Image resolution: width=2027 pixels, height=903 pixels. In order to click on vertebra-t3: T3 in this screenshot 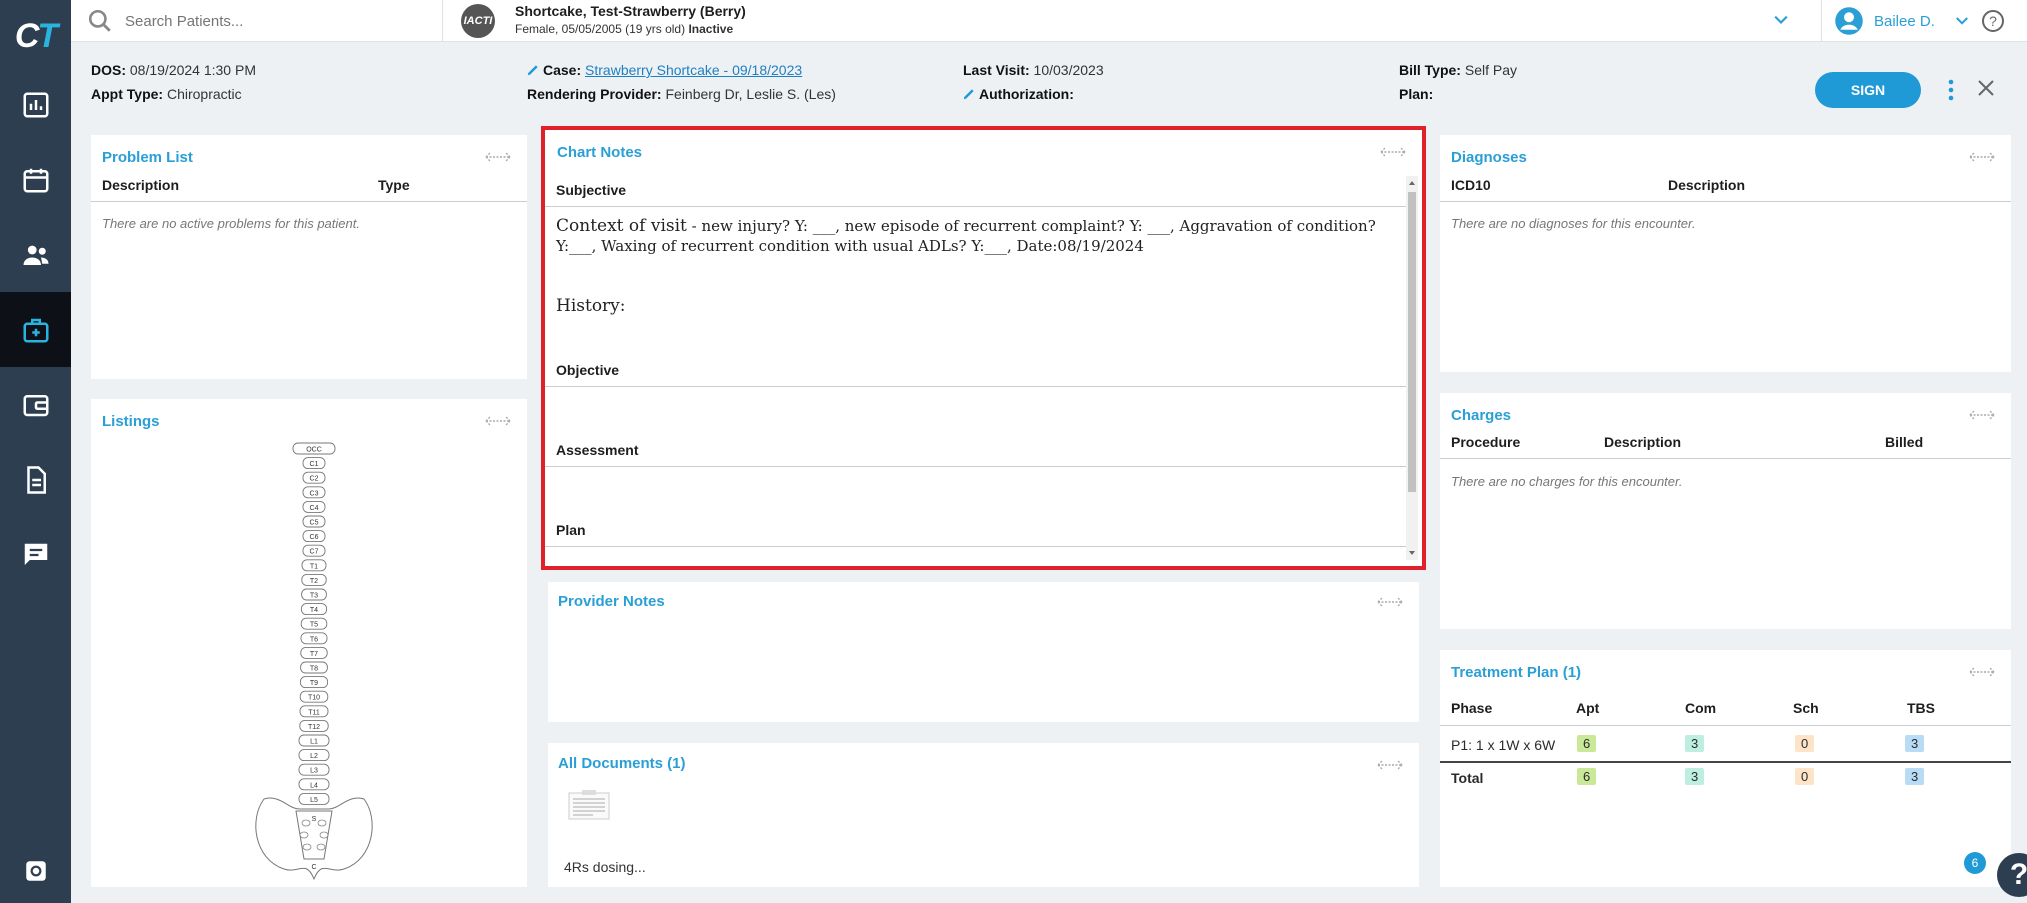, I will do `click(314, 594)`.